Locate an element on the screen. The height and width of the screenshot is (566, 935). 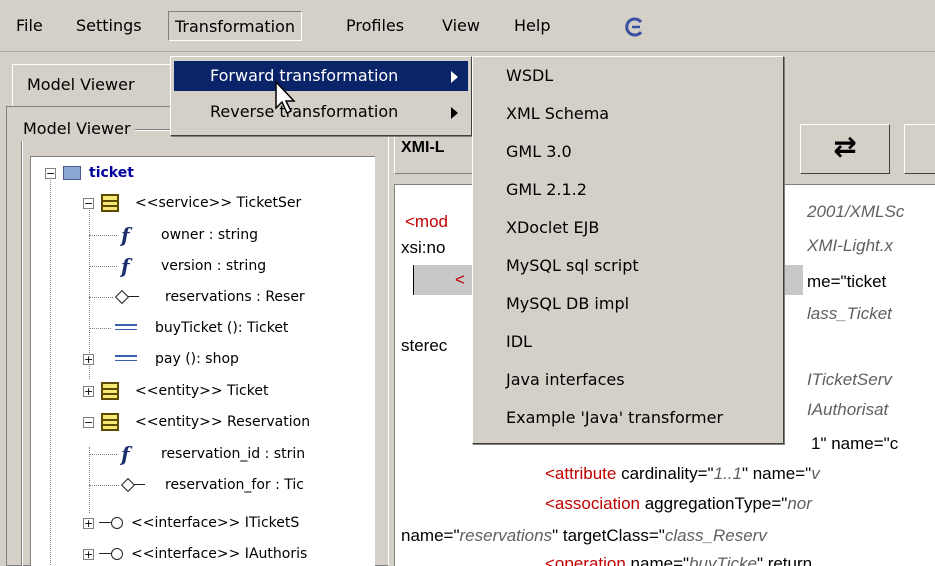
xmi-line: <association aggregationType="nor is located at coordinates (678, 503).